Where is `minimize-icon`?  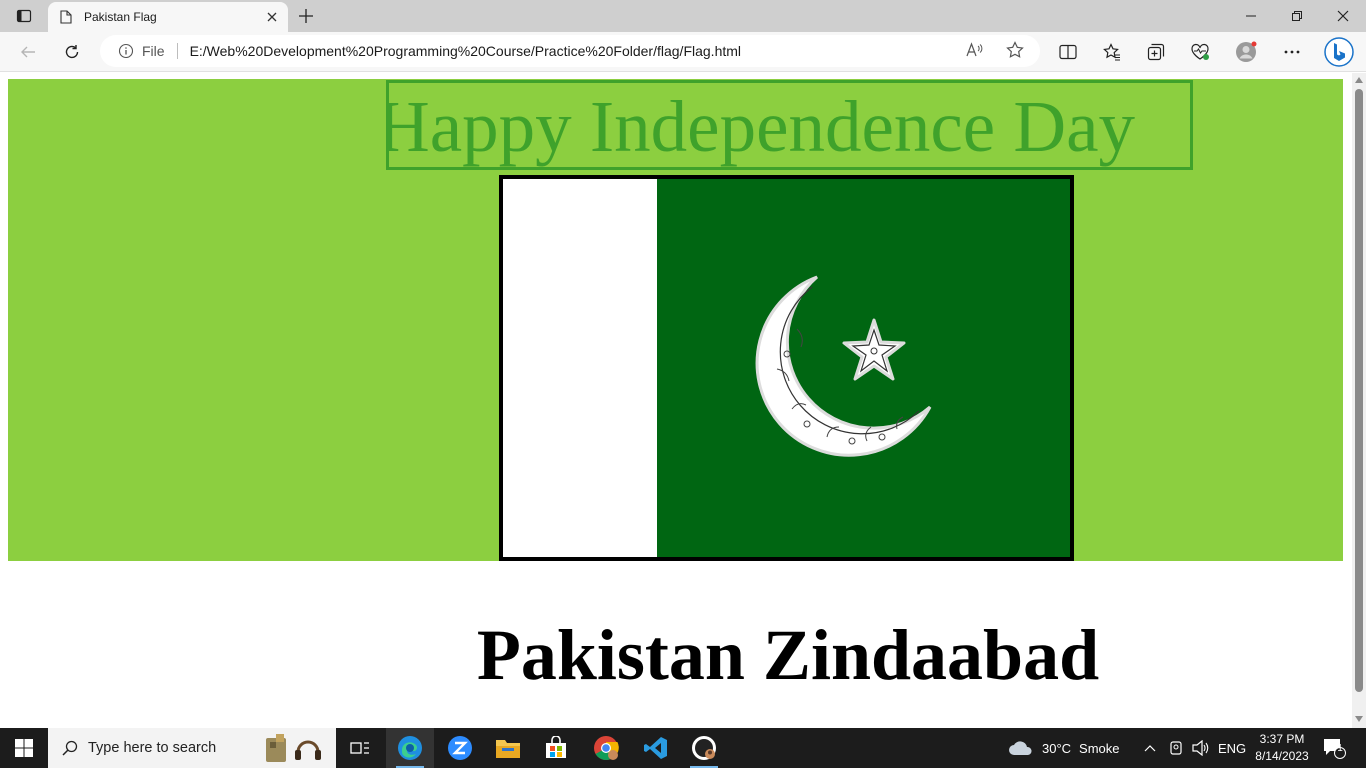 minimize-icon is located at coordinates (1251, 16).